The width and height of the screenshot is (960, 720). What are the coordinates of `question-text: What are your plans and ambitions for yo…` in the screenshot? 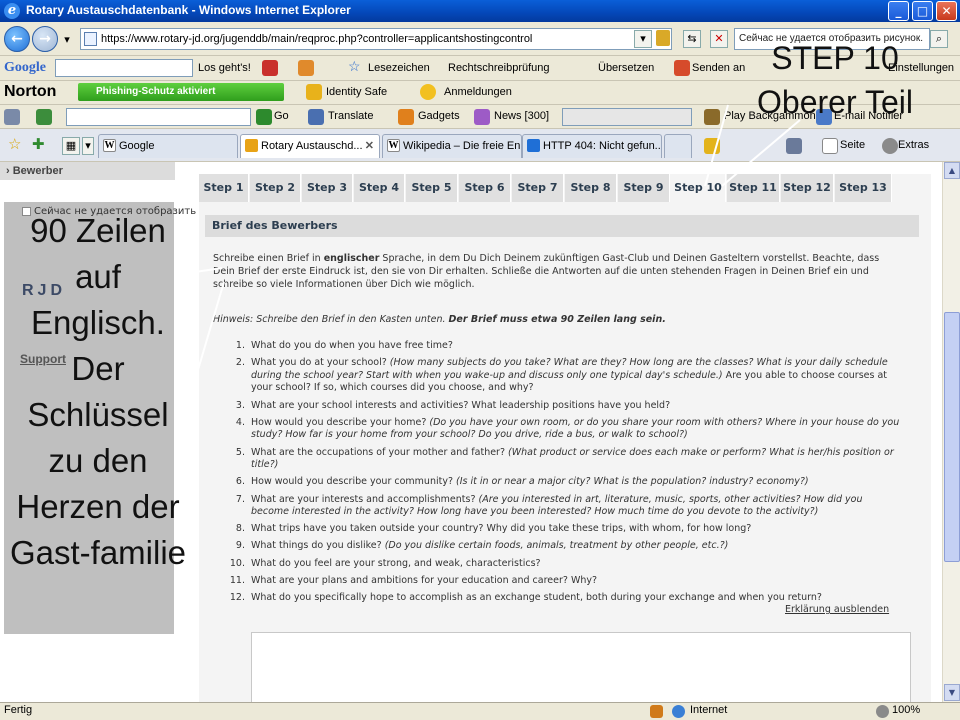 It's located at (424, 580).